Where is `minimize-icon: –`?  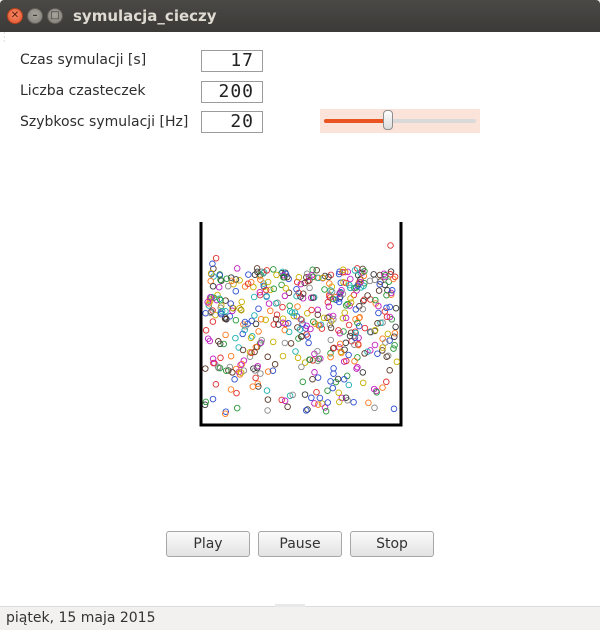 minimize-icon: – is located at coordinates (35, 16).